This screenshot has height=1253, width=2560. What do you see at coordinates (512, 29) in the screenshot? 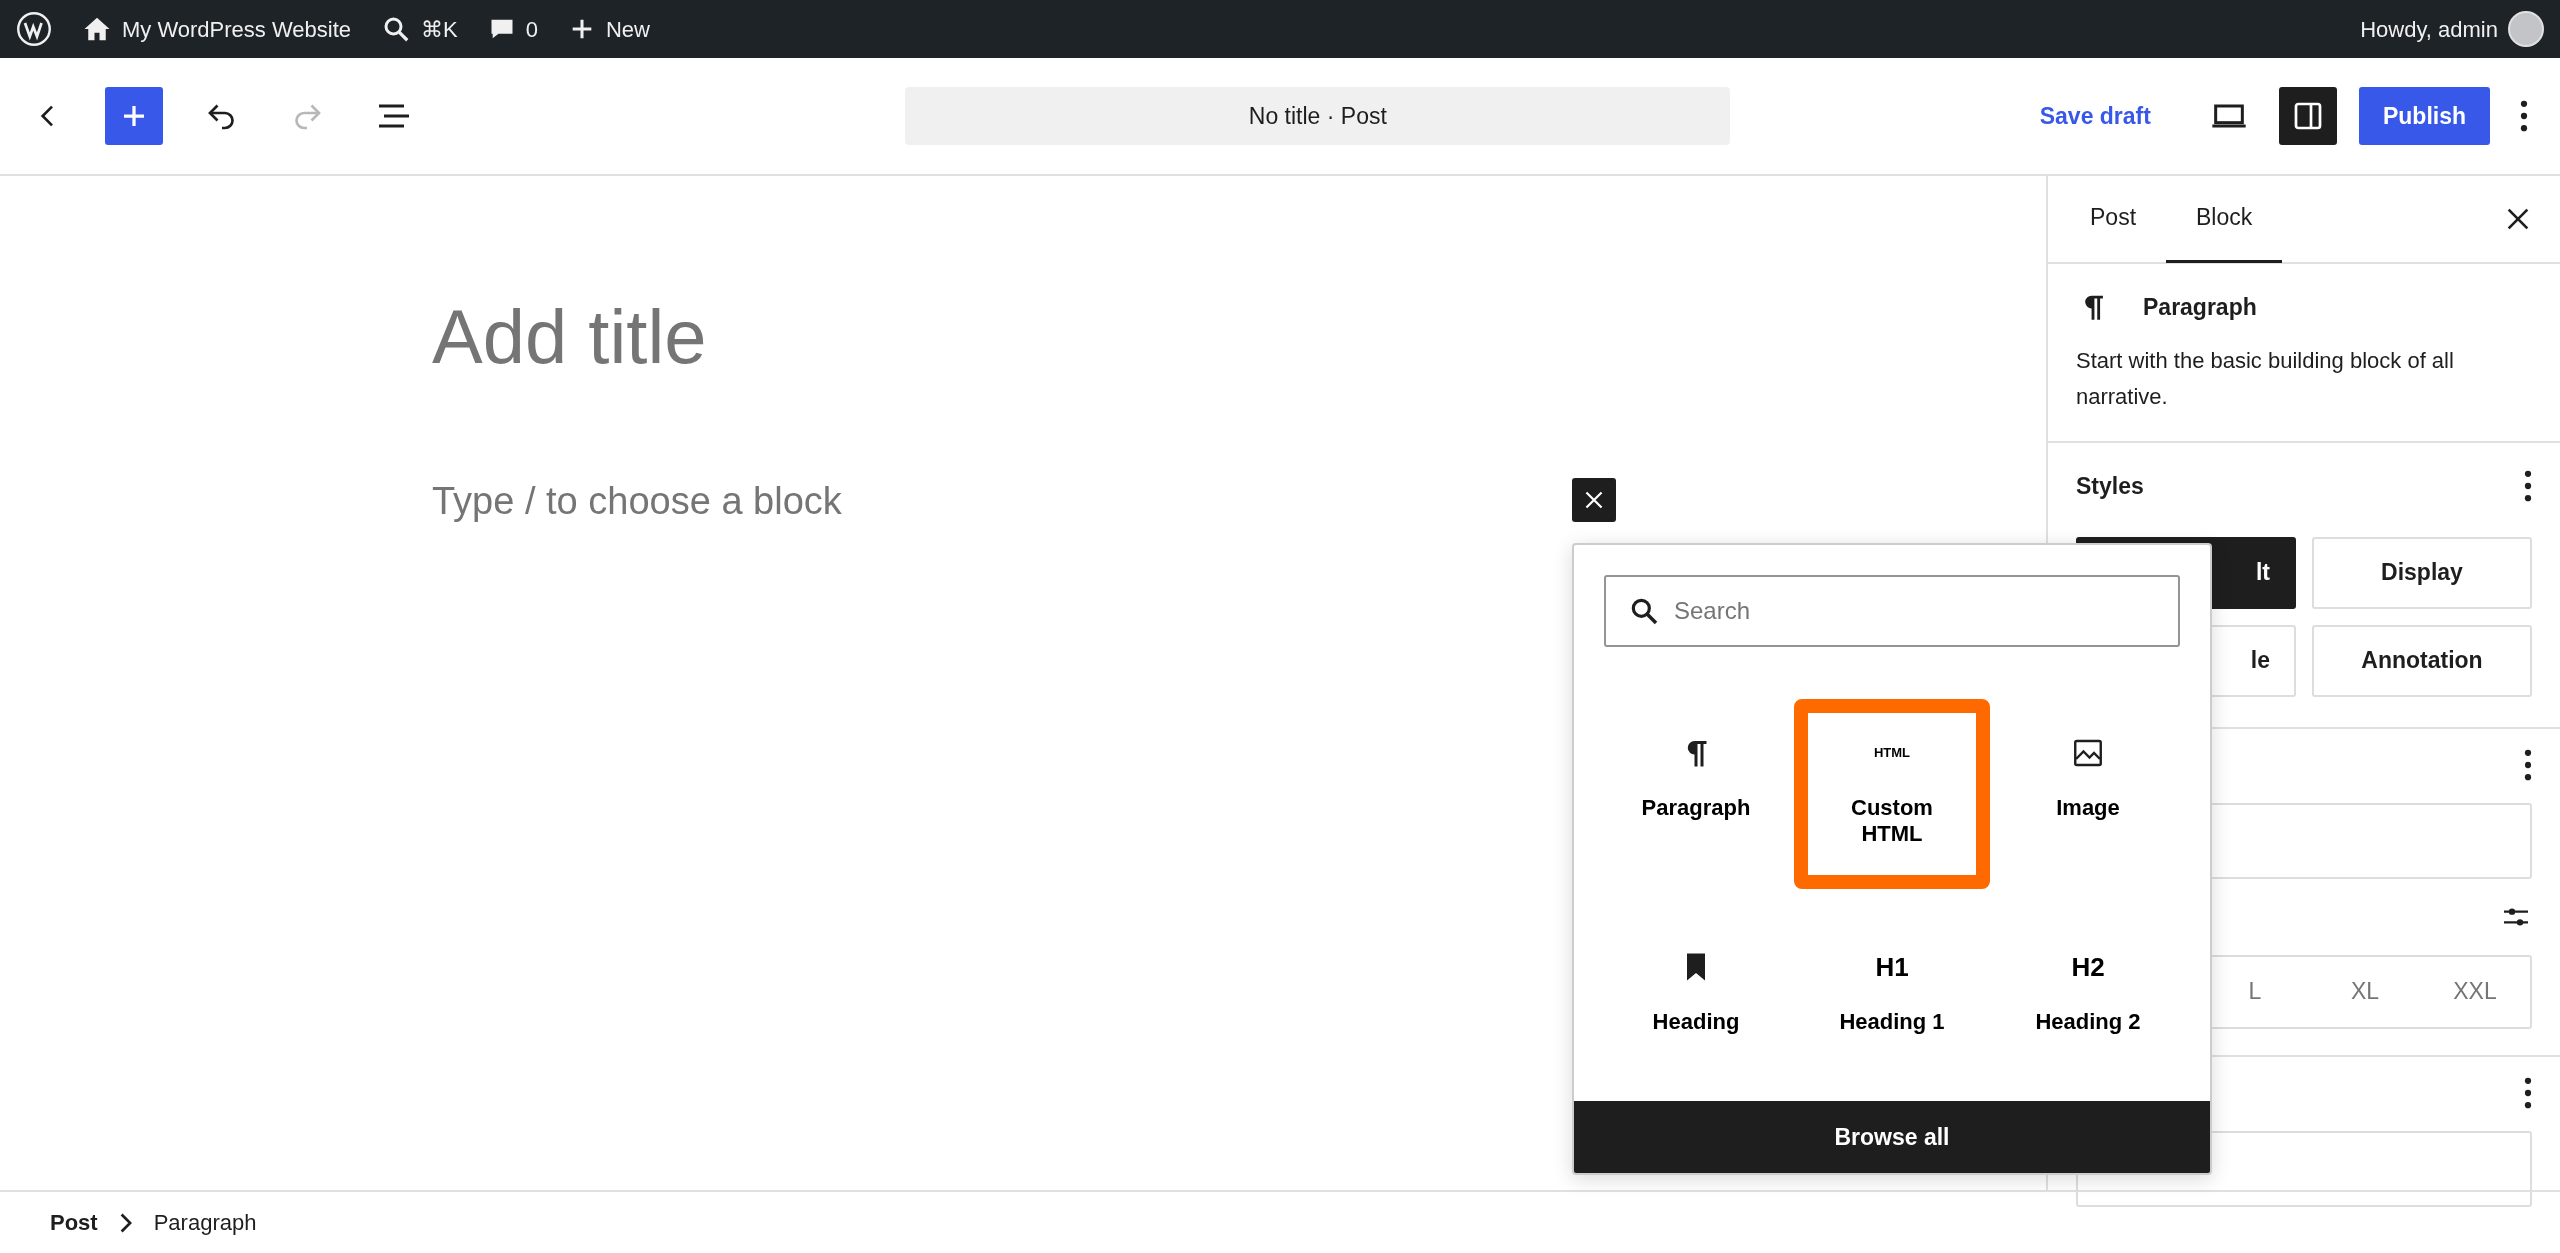
I see `comments-link: 0` at bounding box center [512, 29].